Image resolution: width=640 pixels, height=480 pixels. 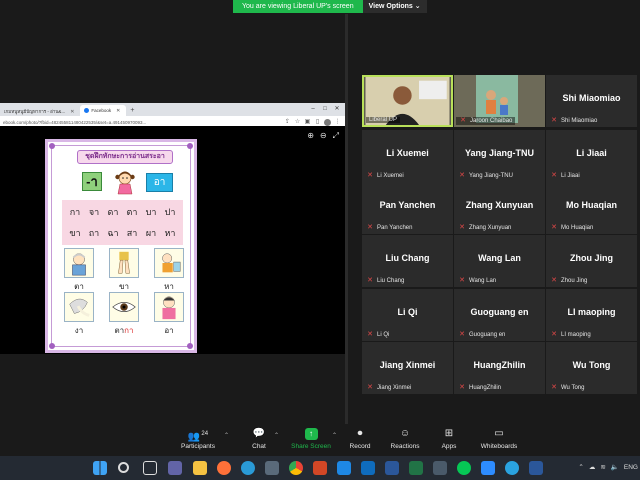 What do you see at coordinates (123, 467) in the screenshot?
I see `search-icon` at bounding box center [123, 467].